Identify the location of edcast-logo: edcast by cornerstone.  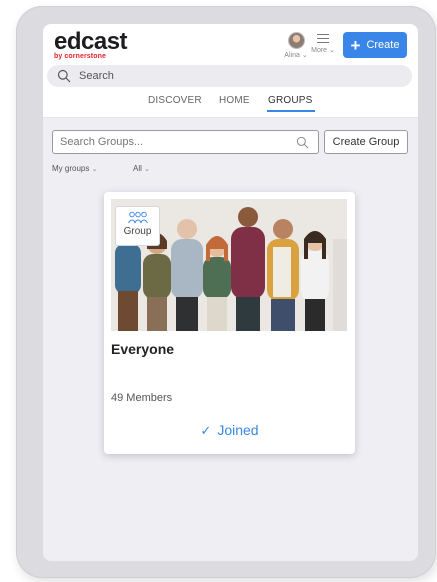
(91, 44).